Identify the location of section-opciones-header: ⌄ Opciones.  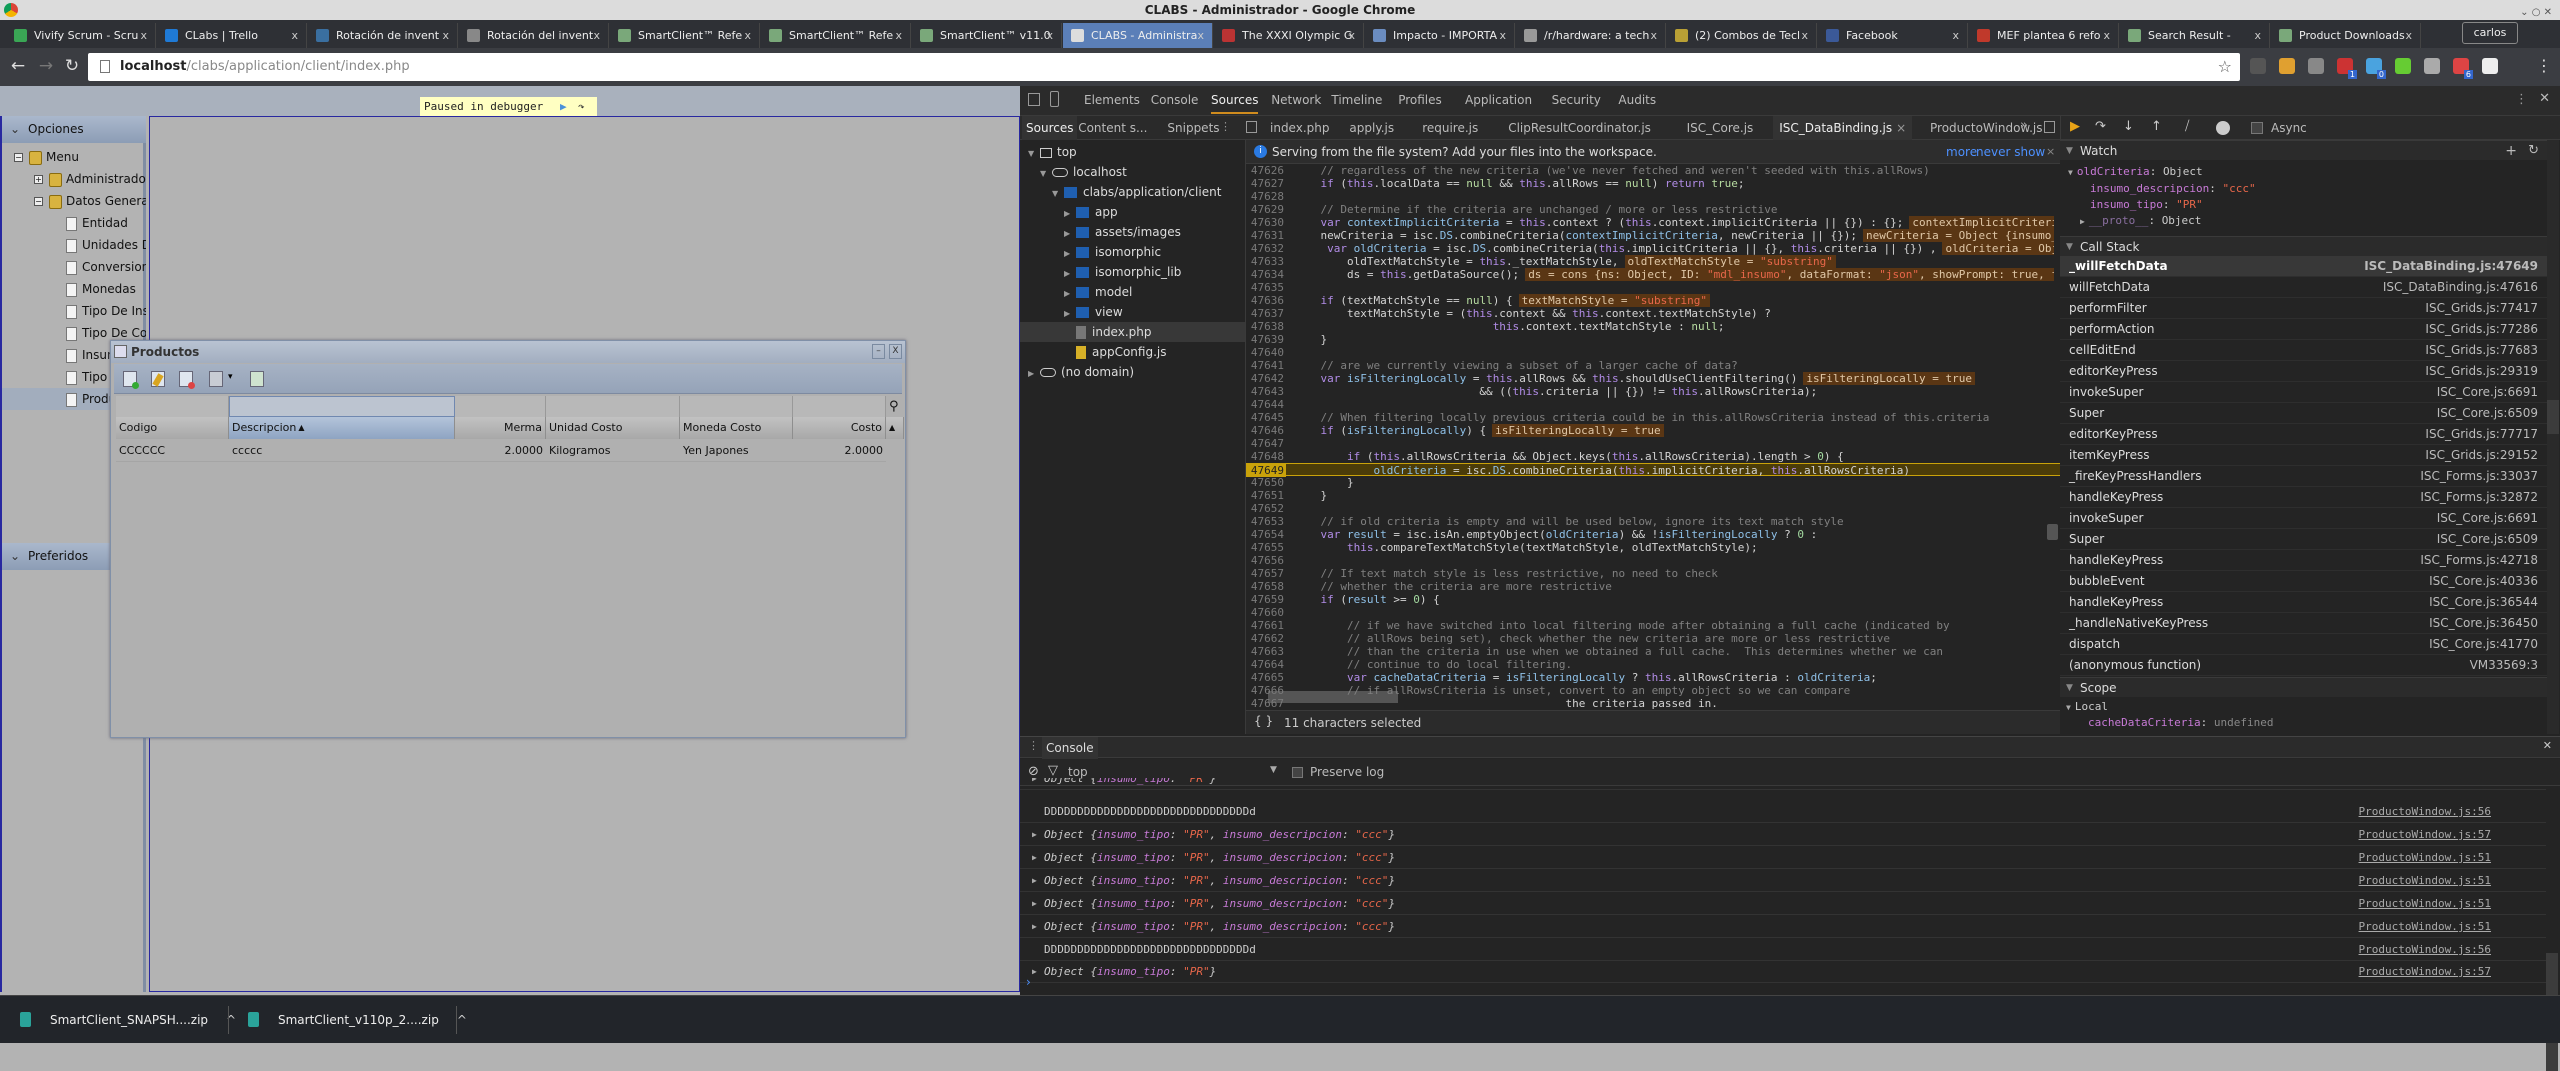
(74, 129).